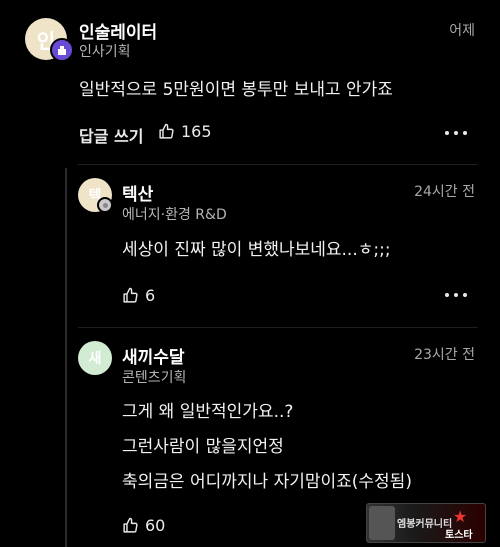 Image resolution: width=500 pixels, height=547 pixels. I want to click on star-icon: ★, so click(460, 516).